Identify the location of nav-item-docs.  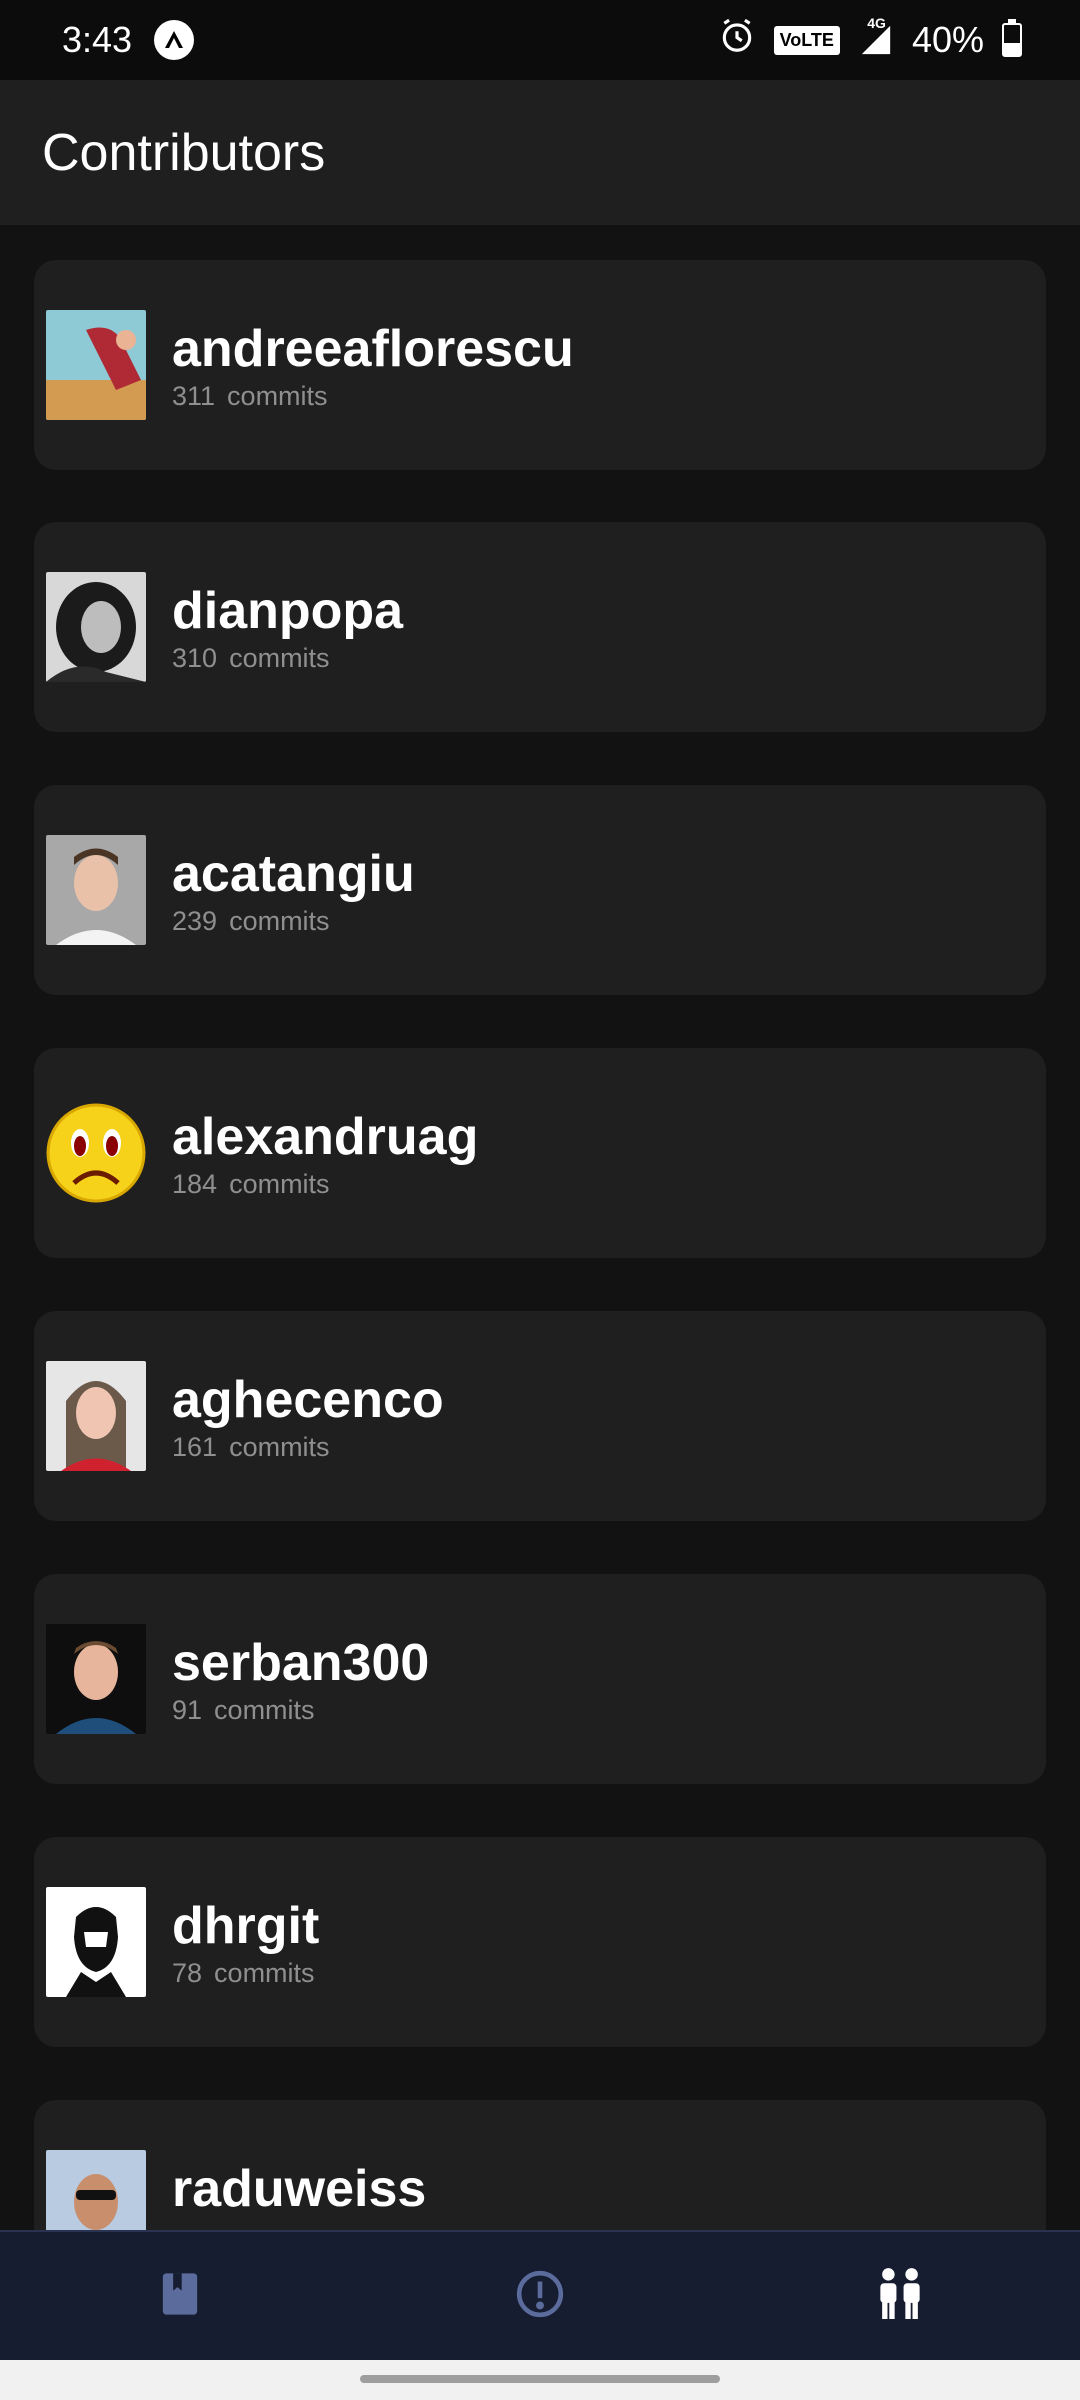
(180, 2296).